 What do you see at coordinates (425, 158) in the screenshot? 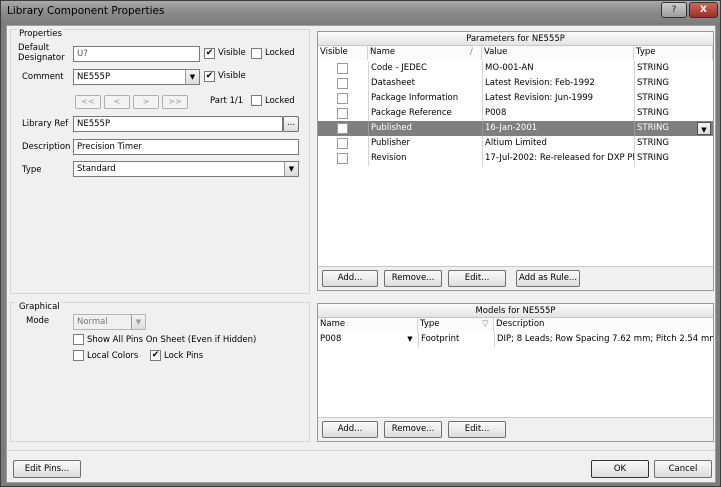
I see `parameter-name-cell: Revision` at bounding box center [425, 158].